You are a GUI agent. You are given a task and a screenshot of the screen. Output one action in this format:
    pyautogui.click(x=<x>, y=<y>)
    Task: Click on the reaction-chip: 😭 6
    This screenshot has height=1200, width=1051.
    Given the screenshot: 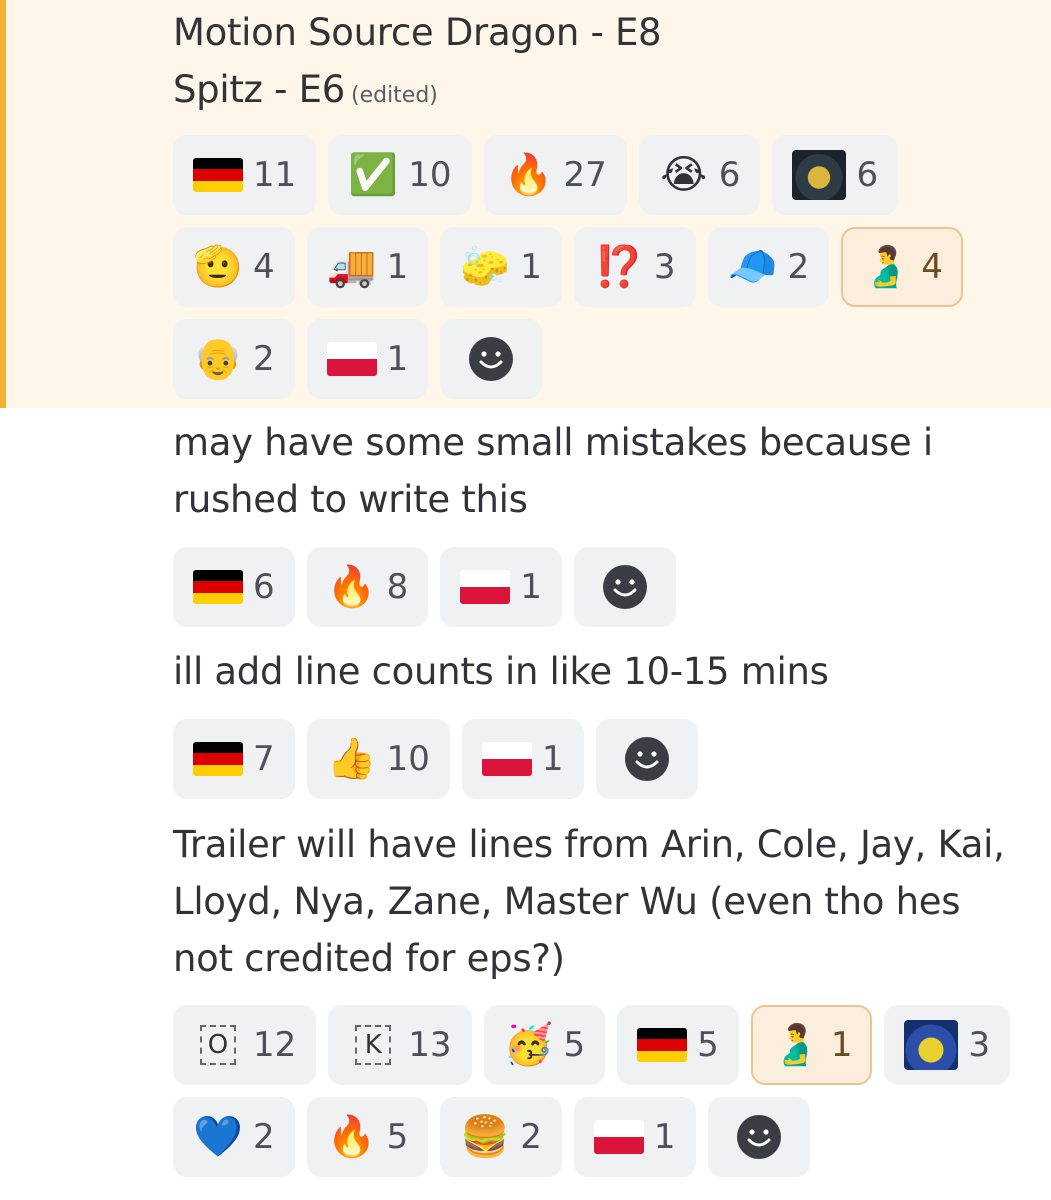 What is the action you would take?
    pyautogui.click(x=699, y=175)
    